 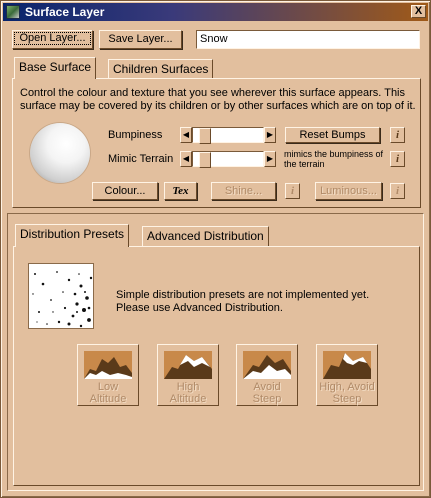 What do you see at coordinates (205, 136) in the screenshot?
I see `bumpiness-thumb` at bounding box center [205, 136].